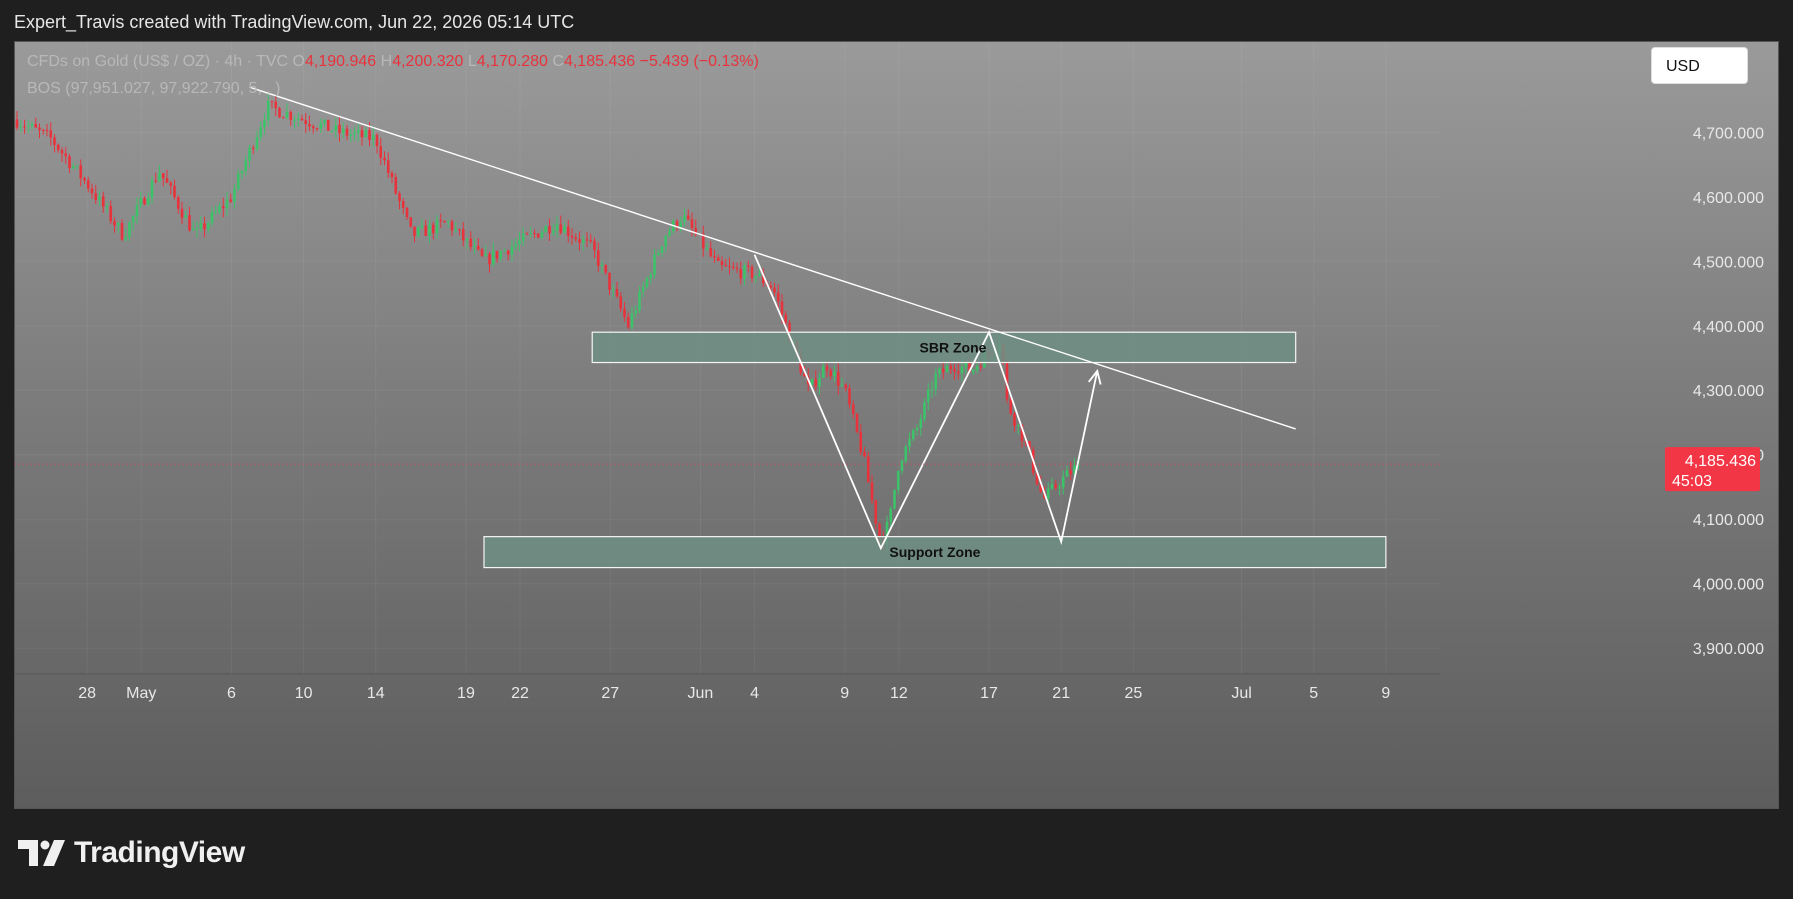  Describe the element at coordinates (989, 693) in the screenshot. I see `x-tick-label: 17` at that location.